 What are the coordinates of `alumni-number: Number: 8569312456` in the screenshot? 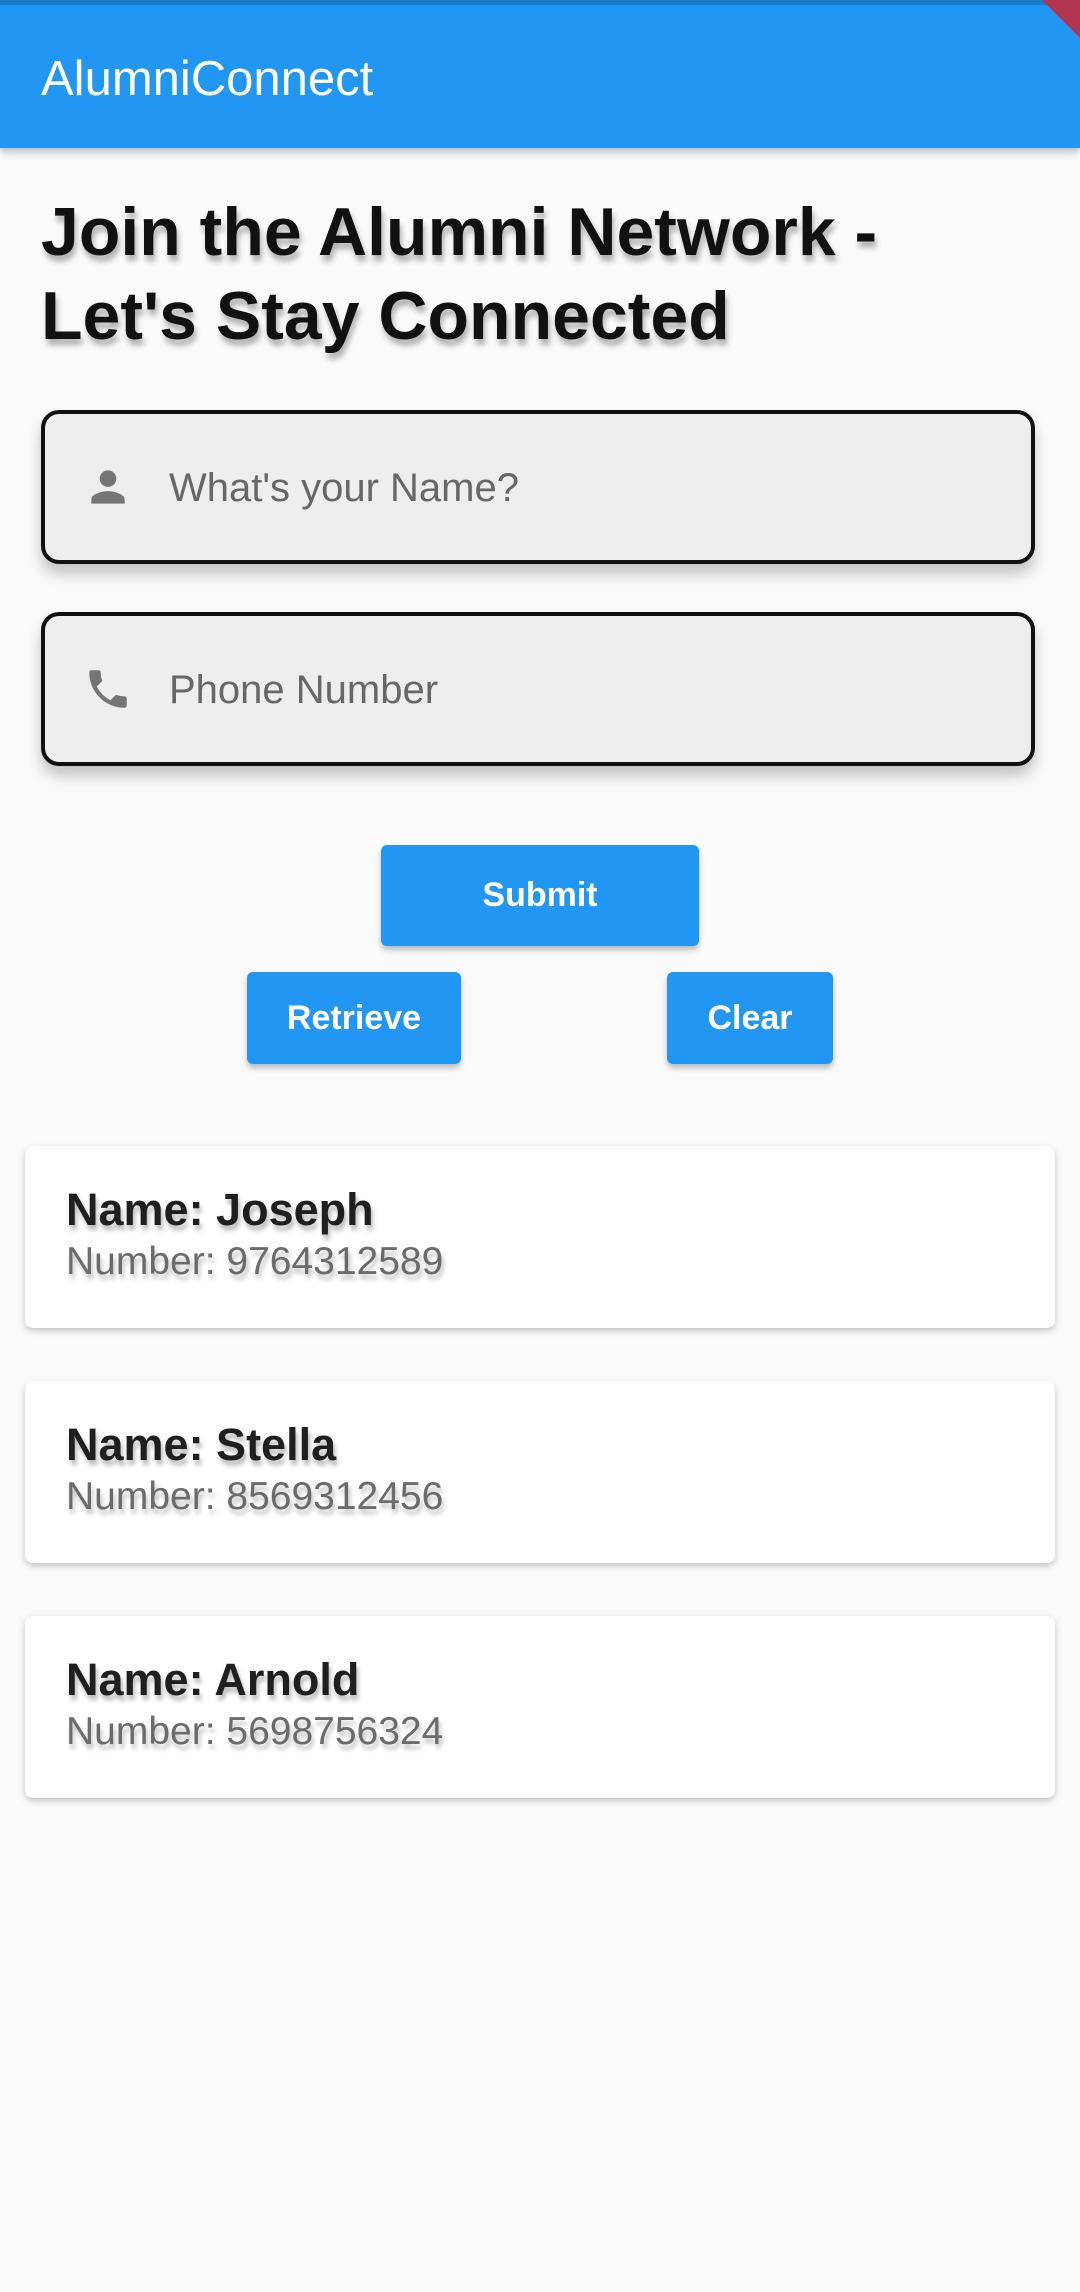 It's located at (255, 1496).